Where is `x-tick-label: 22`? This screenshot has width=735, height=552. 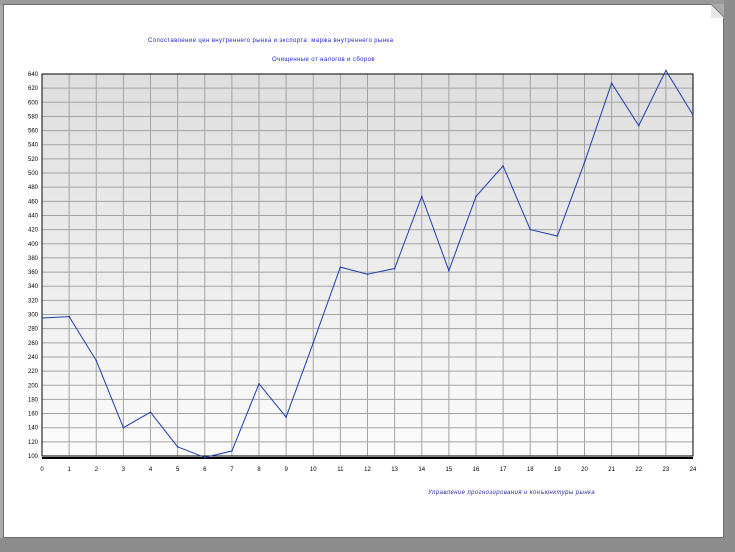 x-tick-label: 22 is located at coordinates (638, 470).